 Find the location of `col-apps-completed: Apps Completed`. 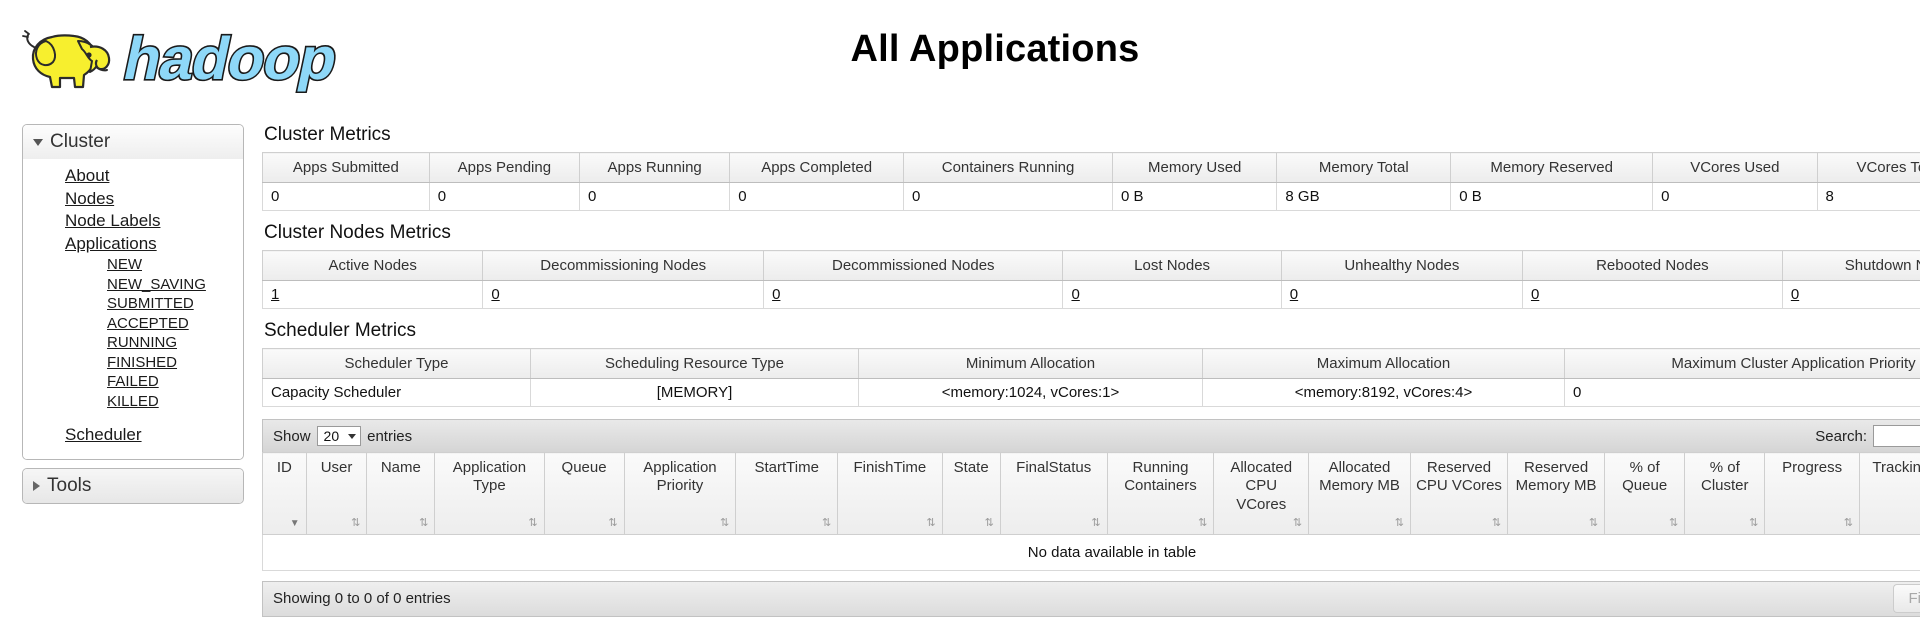

col-apps-completed: Apps Completed is located at coordinates (817, 167).